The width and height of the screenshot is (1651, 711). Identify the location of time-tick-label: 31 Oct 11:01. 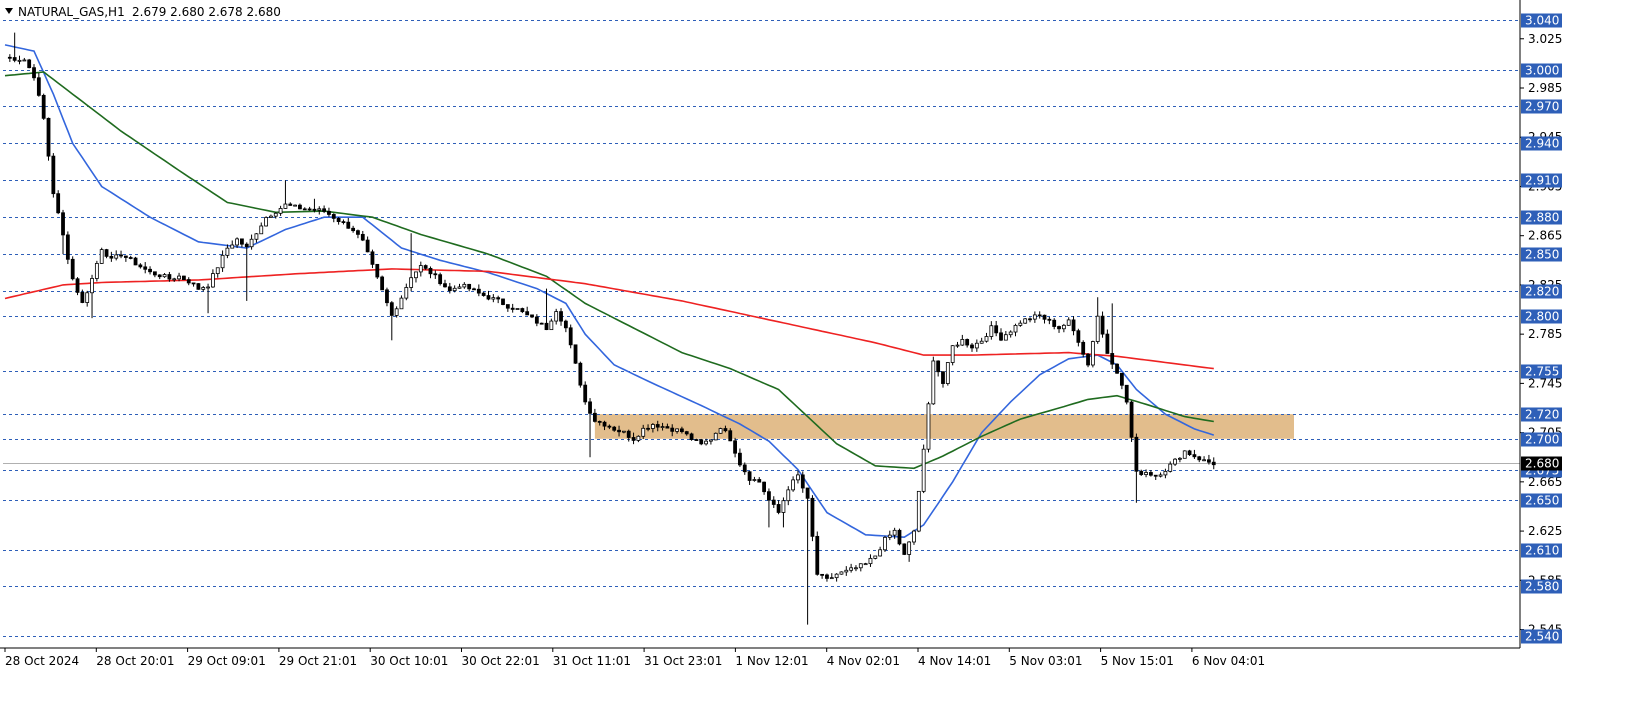
(592, 661).